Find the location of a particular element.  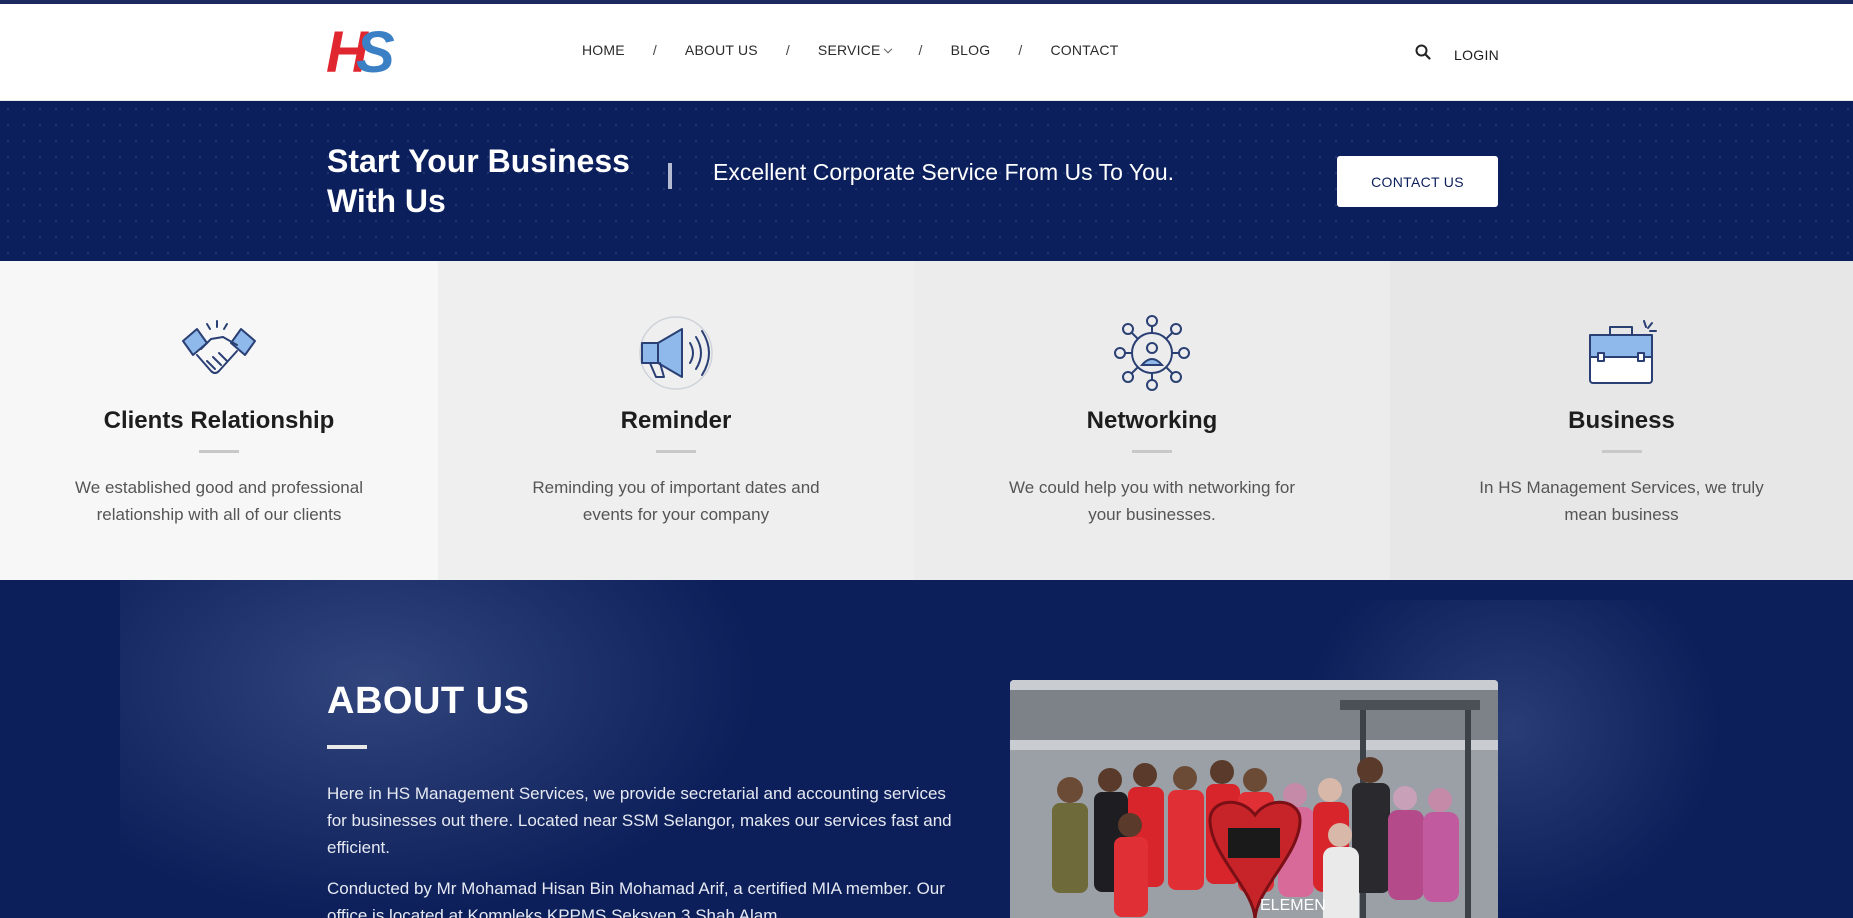

nav-about-us: ABOUT US is located at coordinates (721, 50).